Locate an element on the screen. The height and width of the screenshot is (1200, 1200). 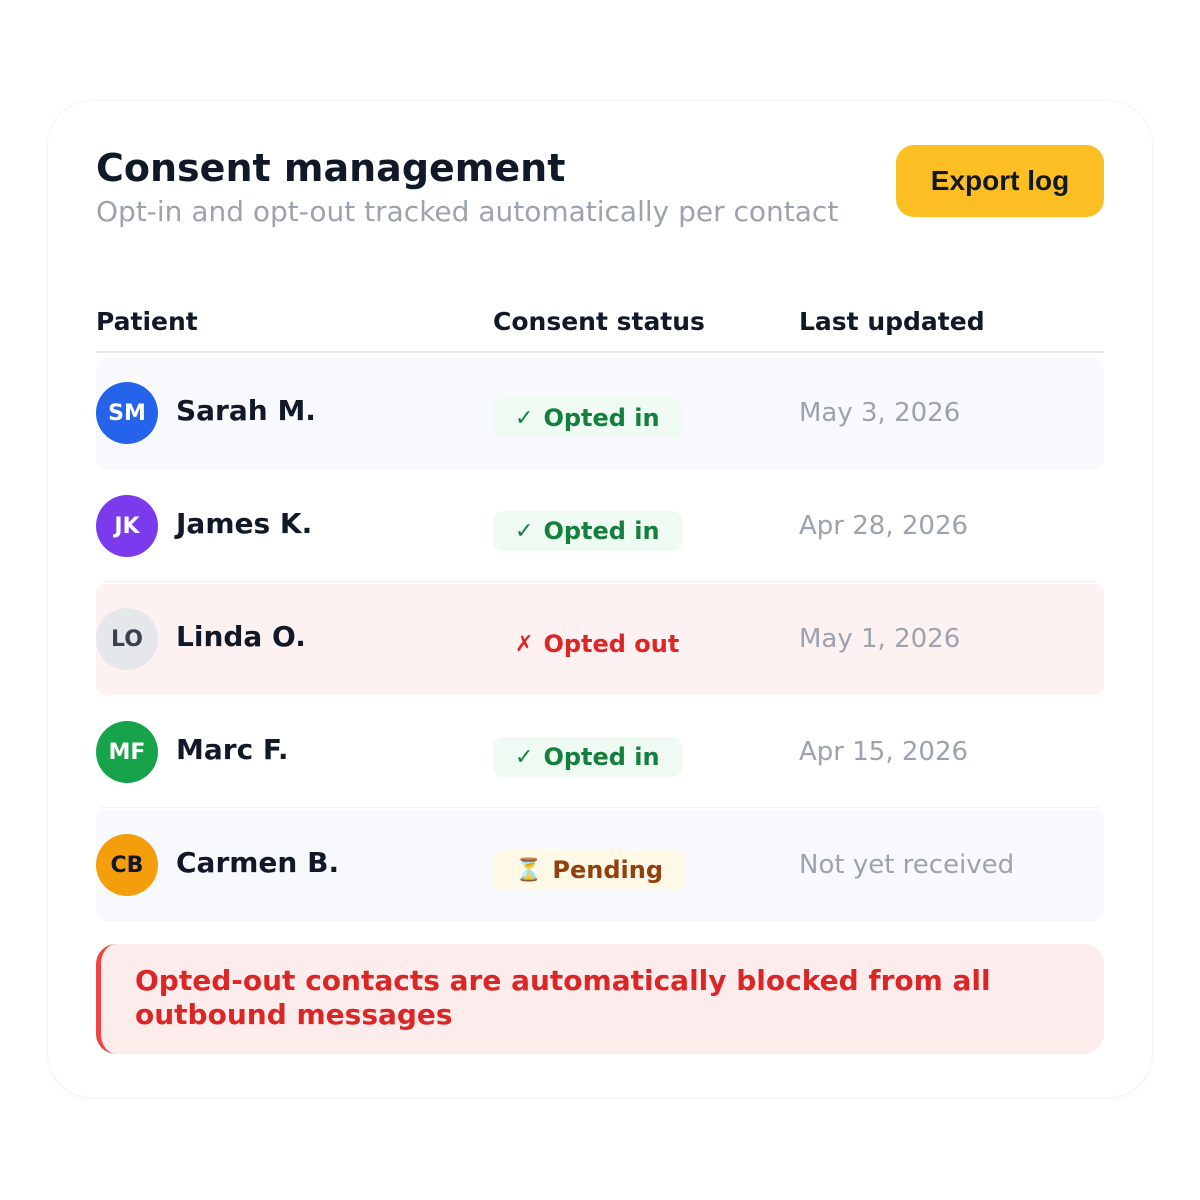
status-badge: ✗ Opted out is located at coordinates (597, 644).